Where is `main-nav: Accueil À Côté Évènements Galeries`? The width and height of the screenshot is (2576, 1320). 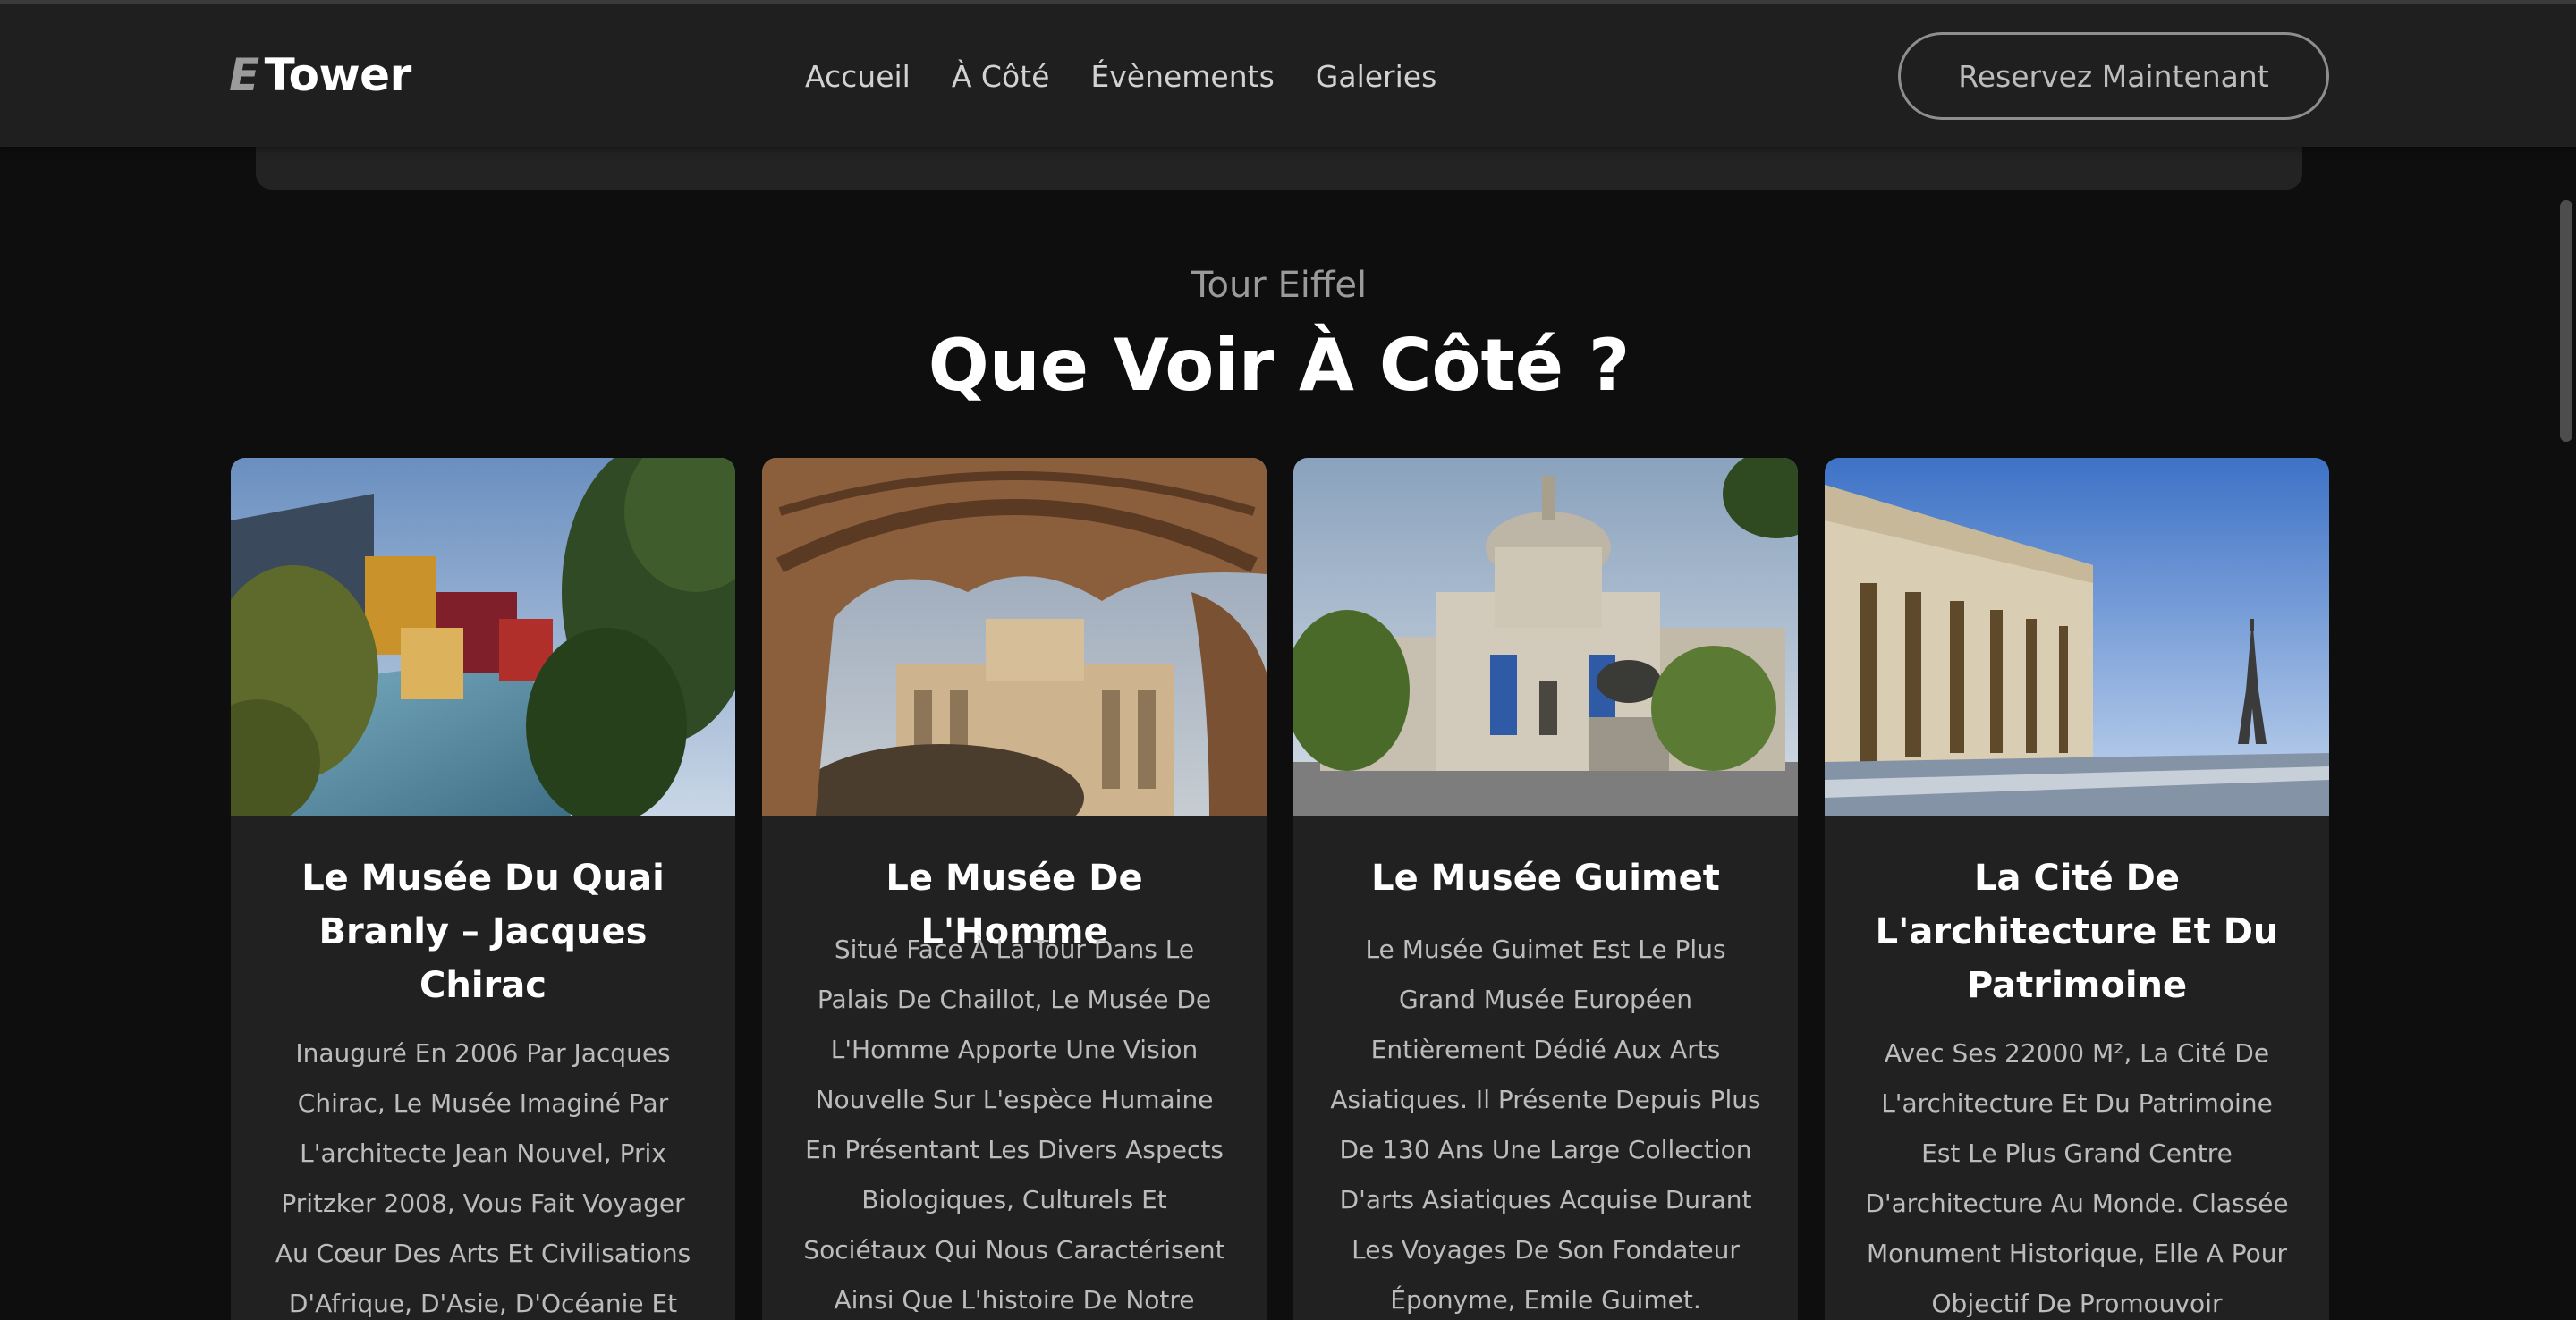
main-nav: Accueil À Côté Évènements Galeries is located at coordinates (1120, 76).